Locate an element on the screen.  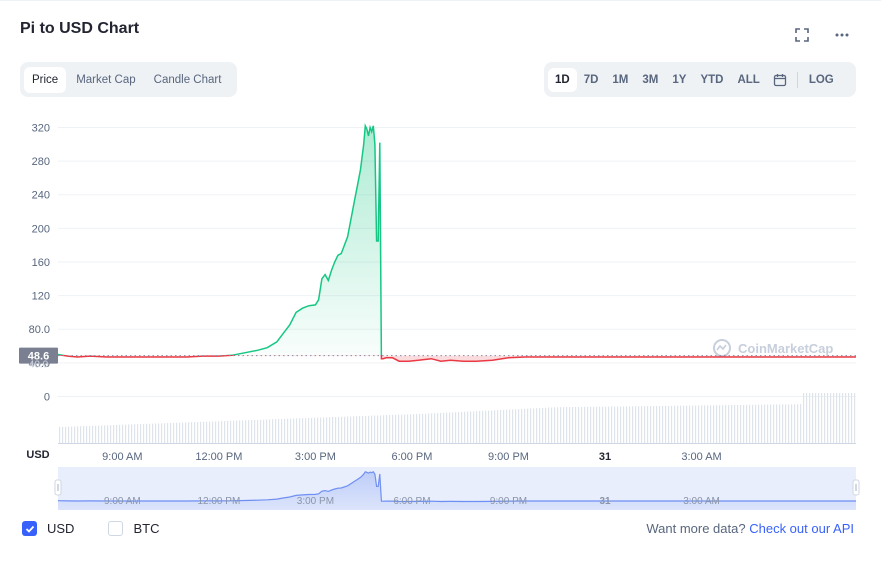
y-tick-label: 80.0 is located at coordinates (39, 330).